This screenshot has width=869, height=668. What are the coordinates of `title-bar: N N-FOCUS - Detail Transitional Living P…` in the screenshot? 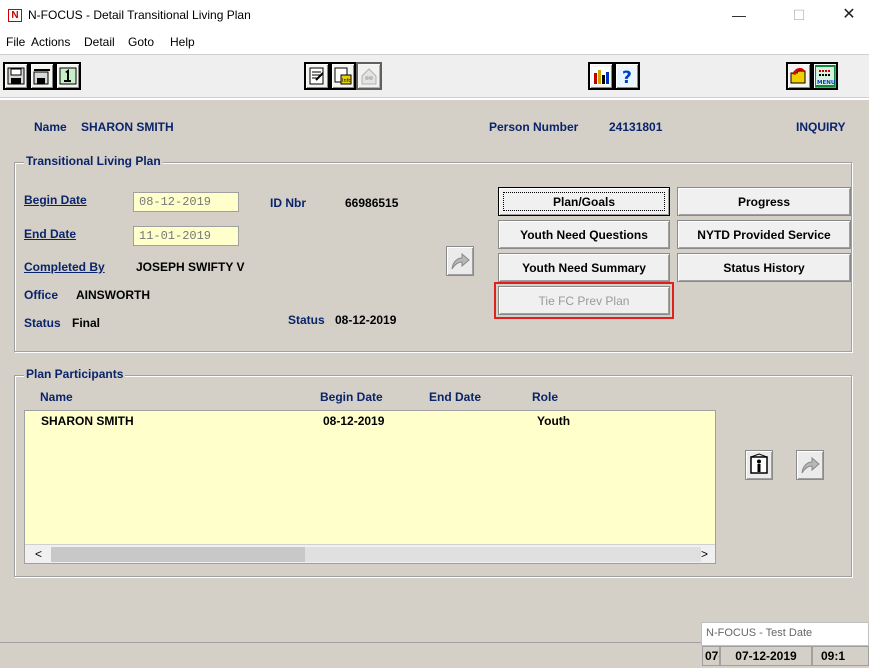 It's located at (434, 15).